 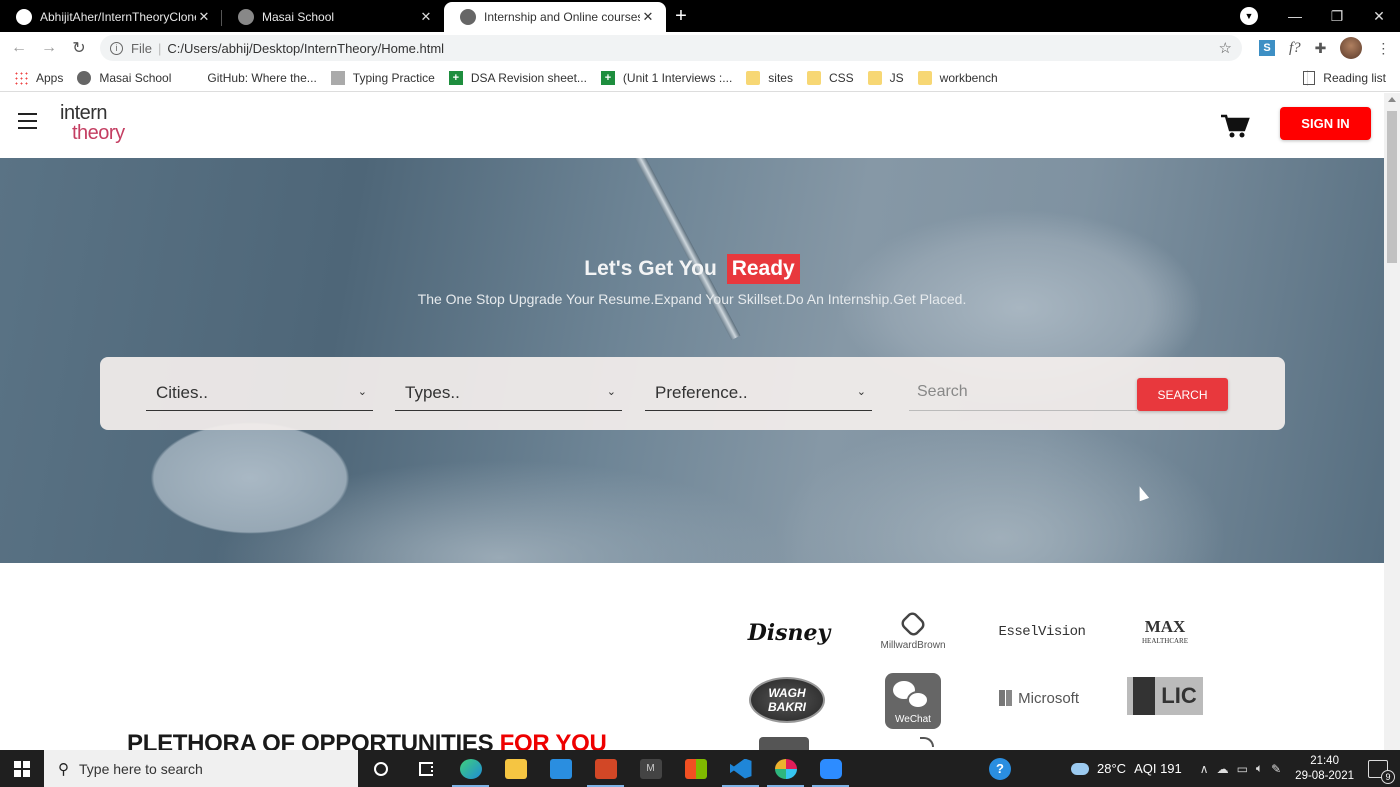 I want to click on logo-wechat: WeChat, so click(x=913, y=701).